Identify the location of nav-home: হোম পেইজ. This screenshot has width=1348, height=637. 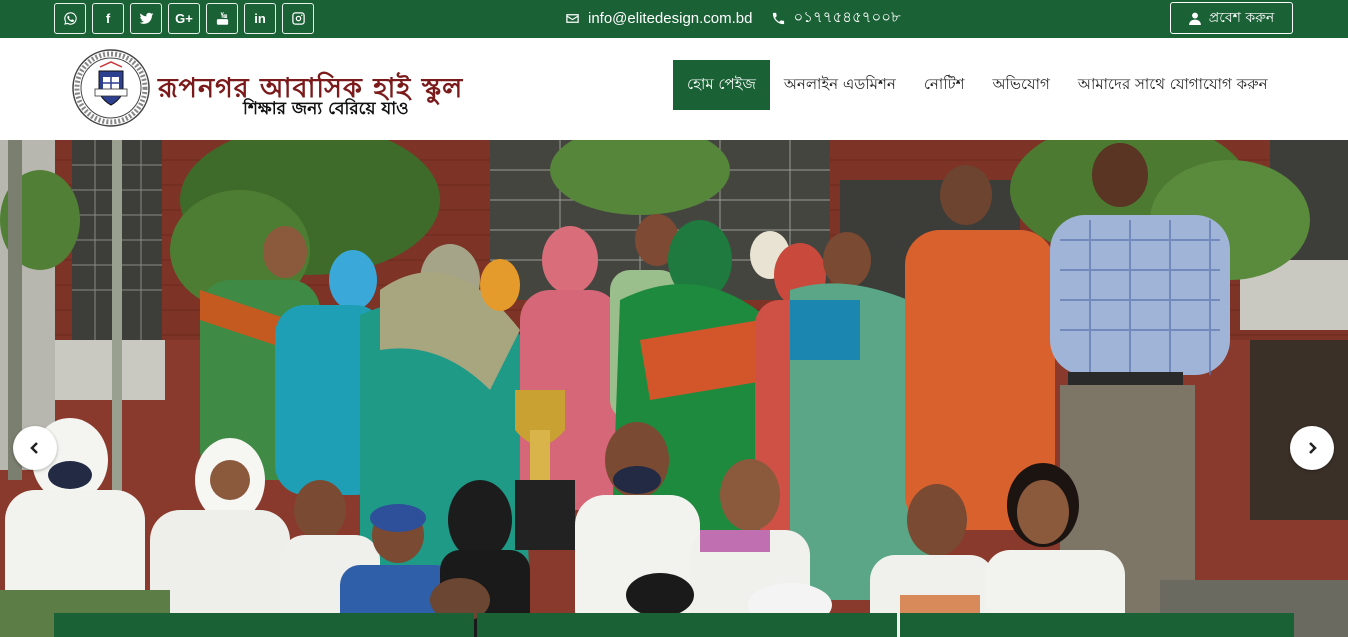
(721, 85).